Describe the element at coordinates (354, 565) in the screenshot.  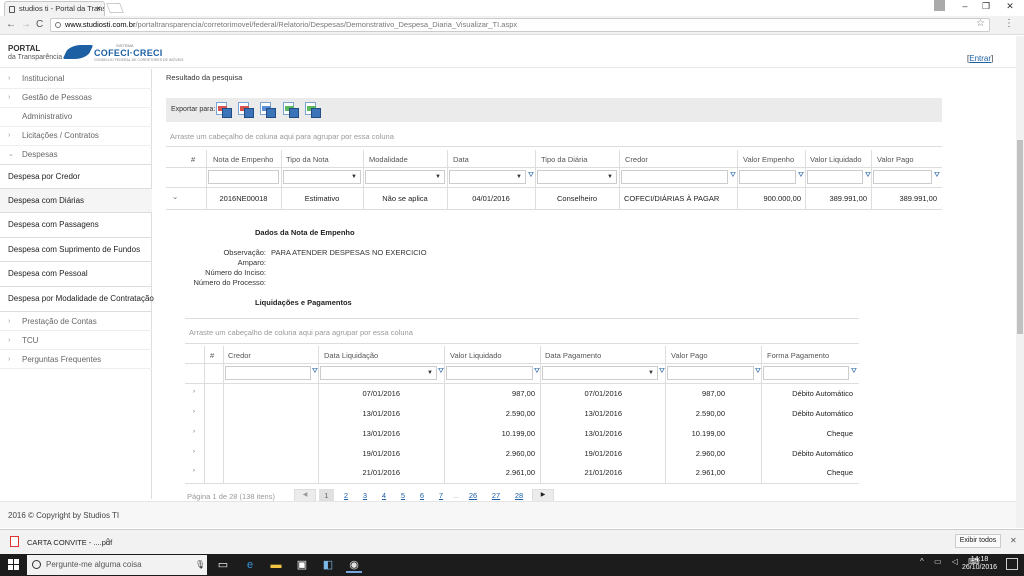
I see `chrome-browser-icon: ◉` at that location.